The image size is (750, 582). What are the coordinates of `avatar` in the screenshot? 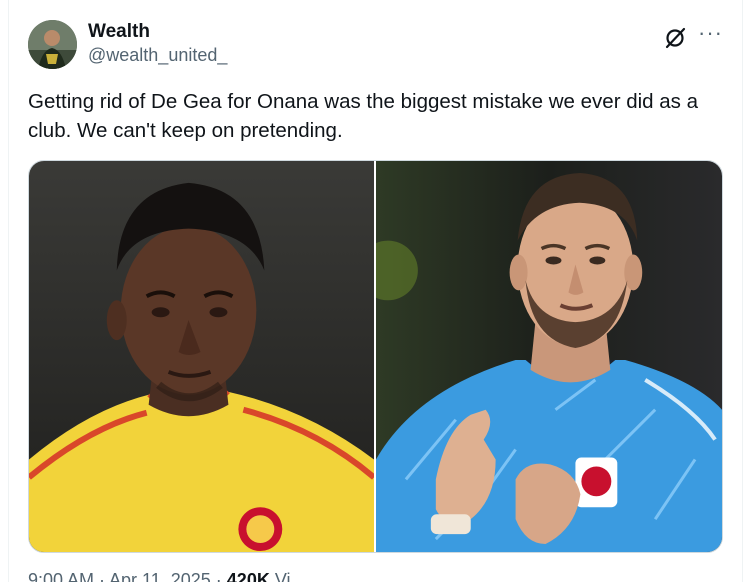 It's located at (52, 44).